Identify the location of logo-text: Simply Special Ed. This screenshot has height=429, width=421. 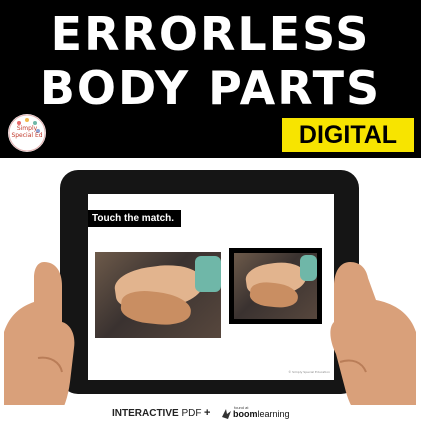
(27, 132).